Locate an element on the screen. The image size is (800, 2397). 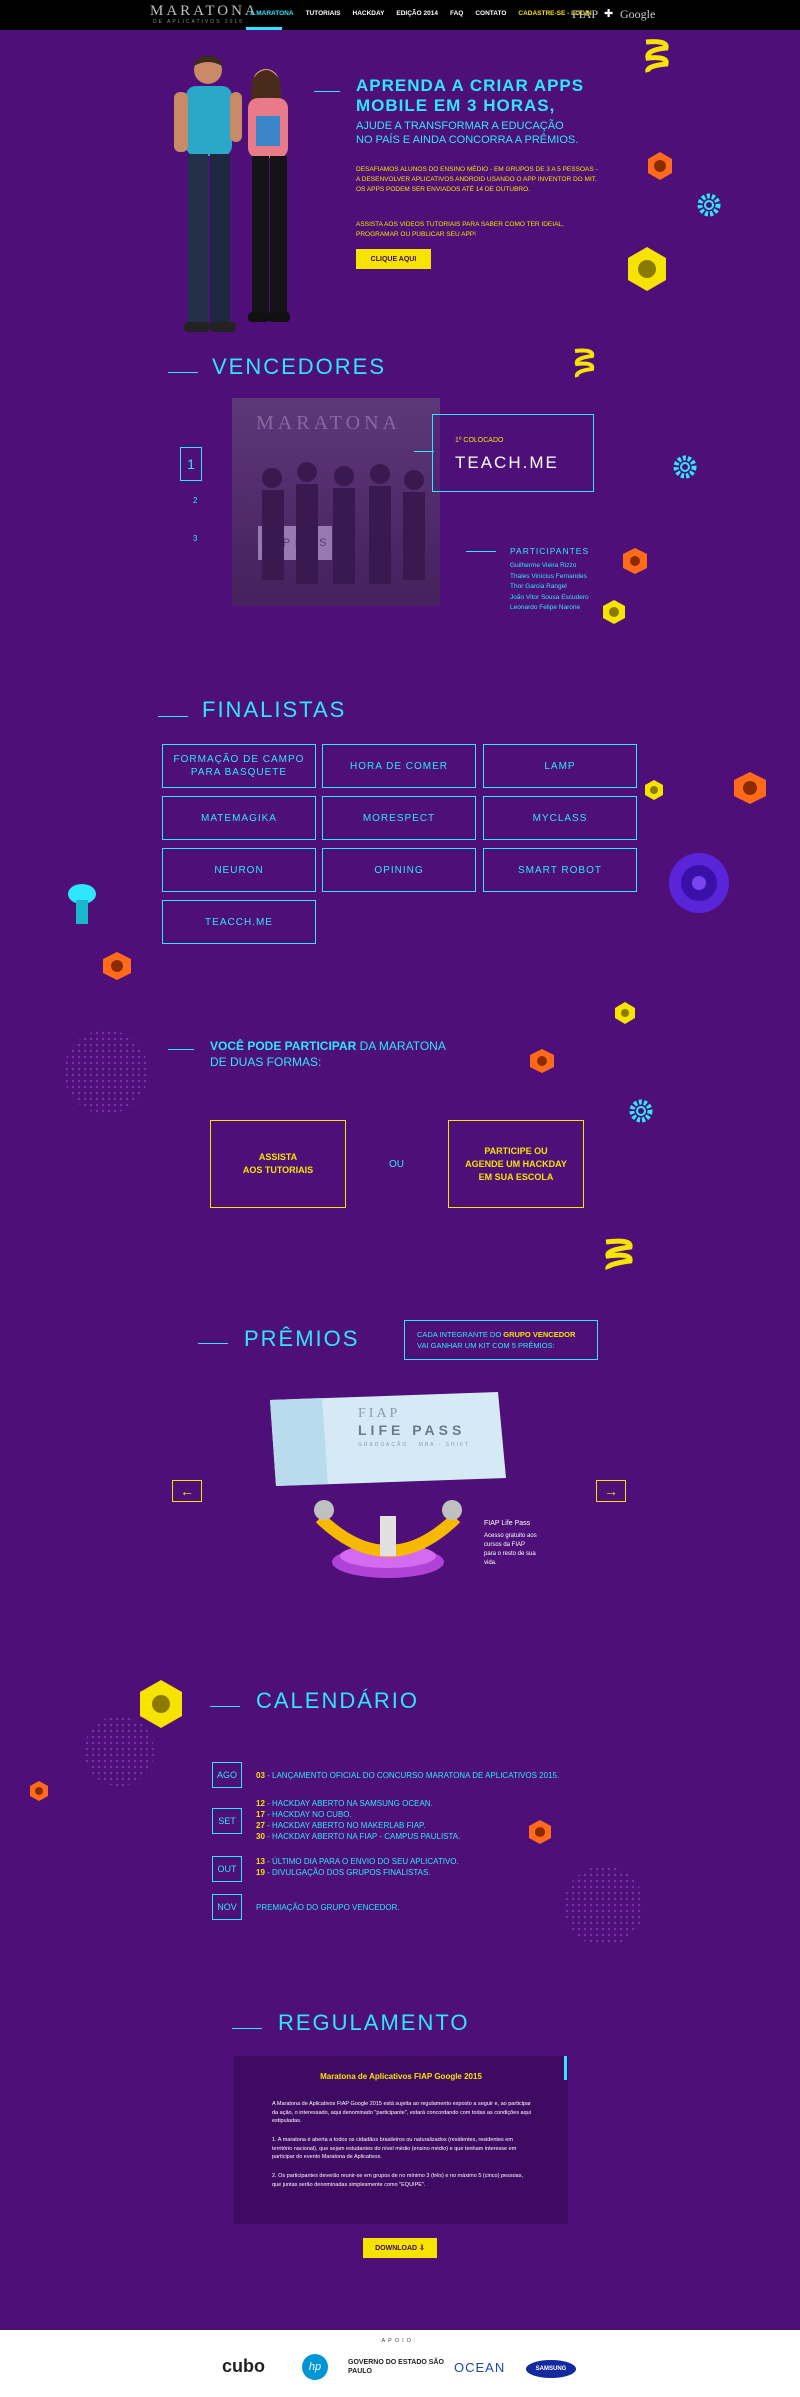
nav-item-contato: CONTATO is located at coordinates (490, 13).